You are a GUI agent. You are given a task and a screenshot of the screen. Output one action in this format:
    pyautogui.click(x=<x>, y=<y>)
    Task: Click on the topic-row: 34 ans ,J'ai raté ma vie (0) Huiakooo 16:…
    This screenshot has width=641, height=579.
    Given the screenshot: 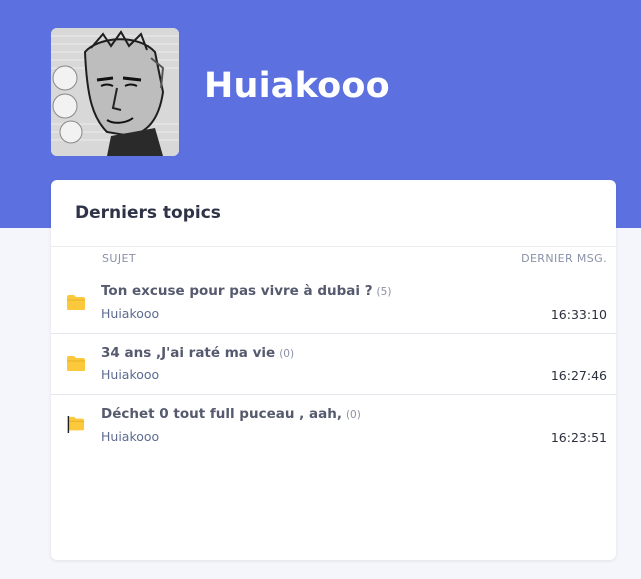 What is the action you would take?
    pyautogui.click(x=333, y=364)
    